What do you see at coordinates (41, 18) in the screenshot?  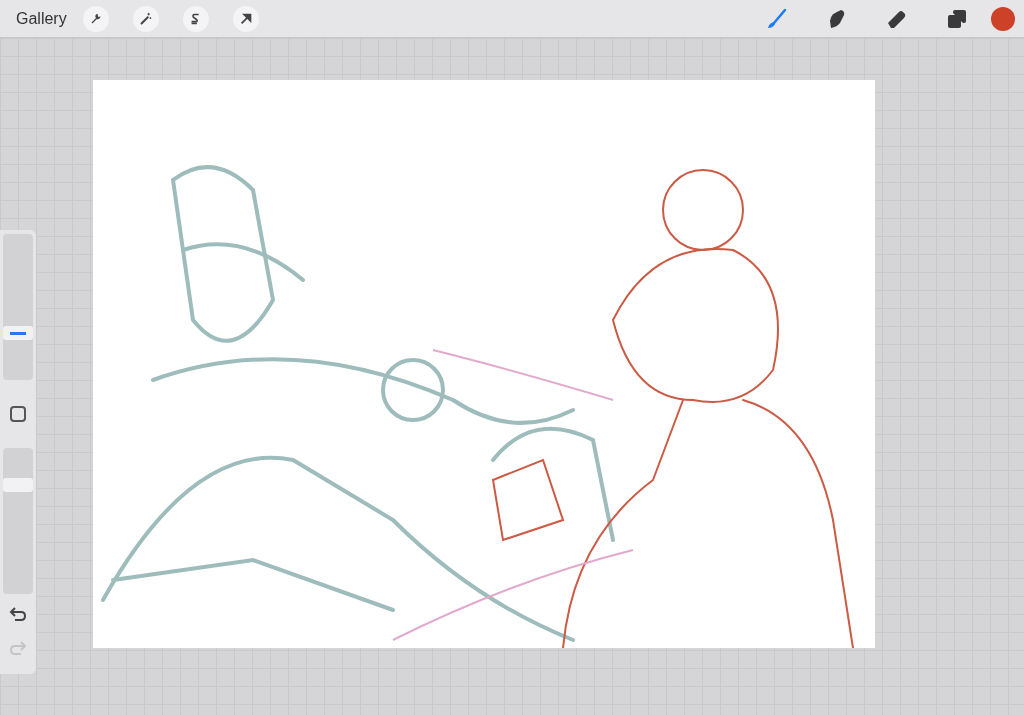 I see `gallery-link: Gallery` at bounding box center [41, 18].